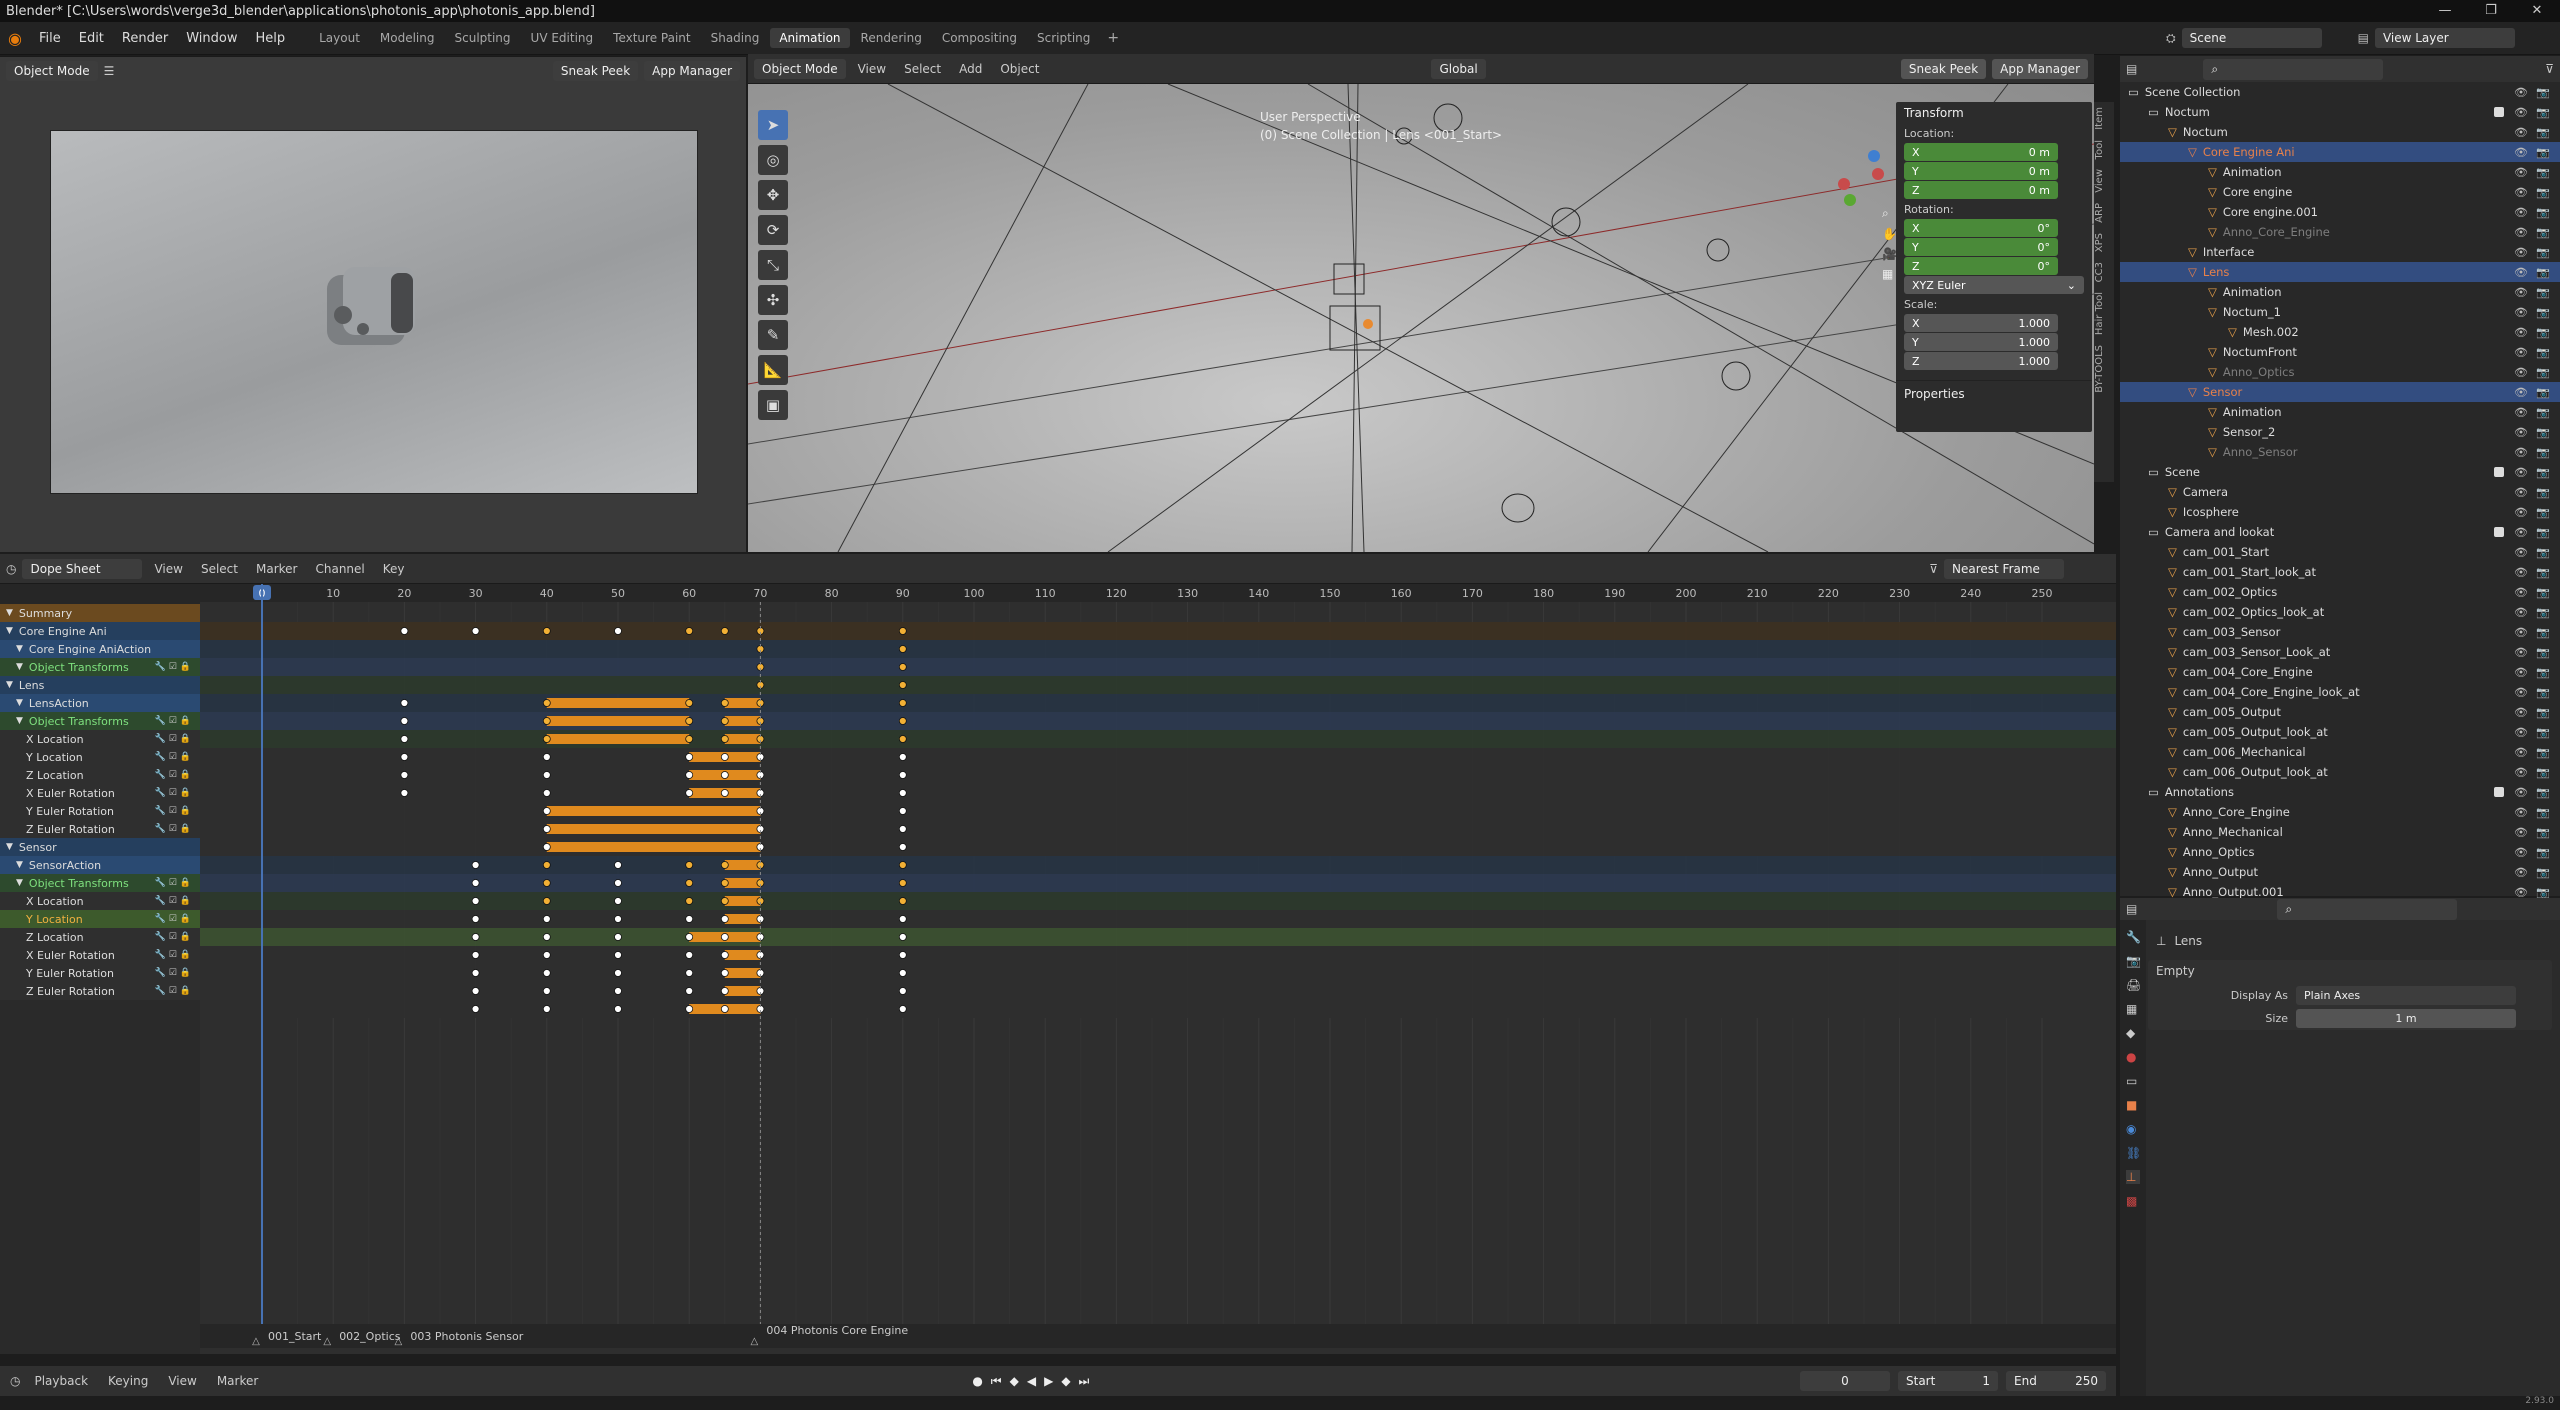 This screenshot has height=1410, width=2560. What do you see at coordinates (1084, 1381) in the screenshot?
I see `jump-end-icon: ⏭` at bounding box center [1084, 1381].